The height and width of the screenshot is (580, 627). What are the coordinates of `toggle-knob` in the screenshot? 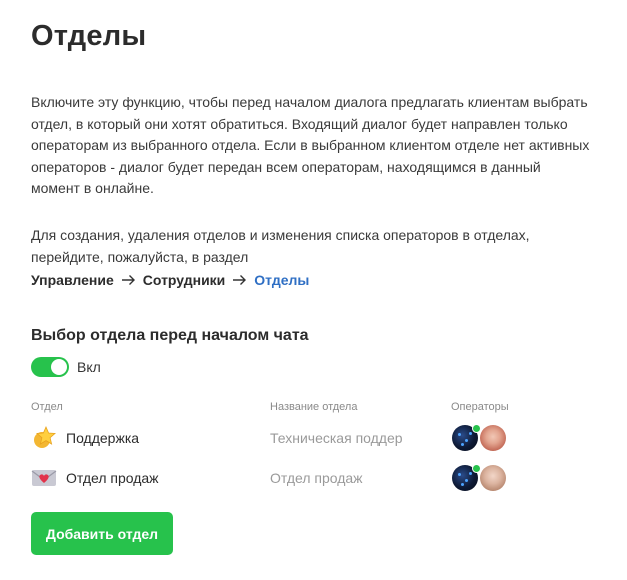 It's located at (59, 367).